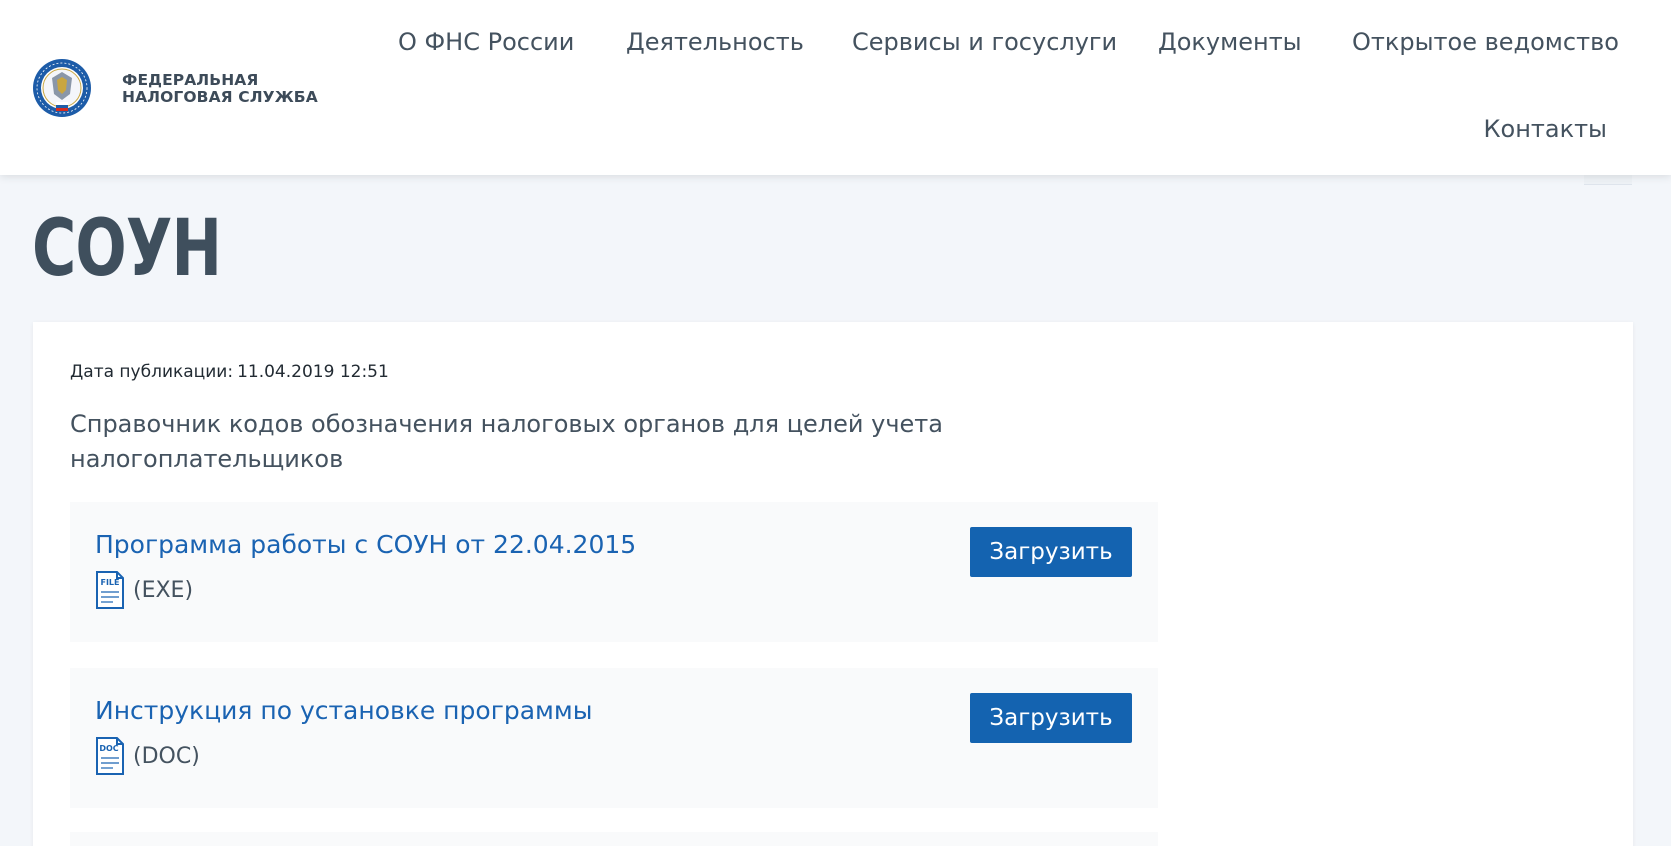  I want to click on nav-item-services: Сервисы и госуслуги, so click(984, 42).